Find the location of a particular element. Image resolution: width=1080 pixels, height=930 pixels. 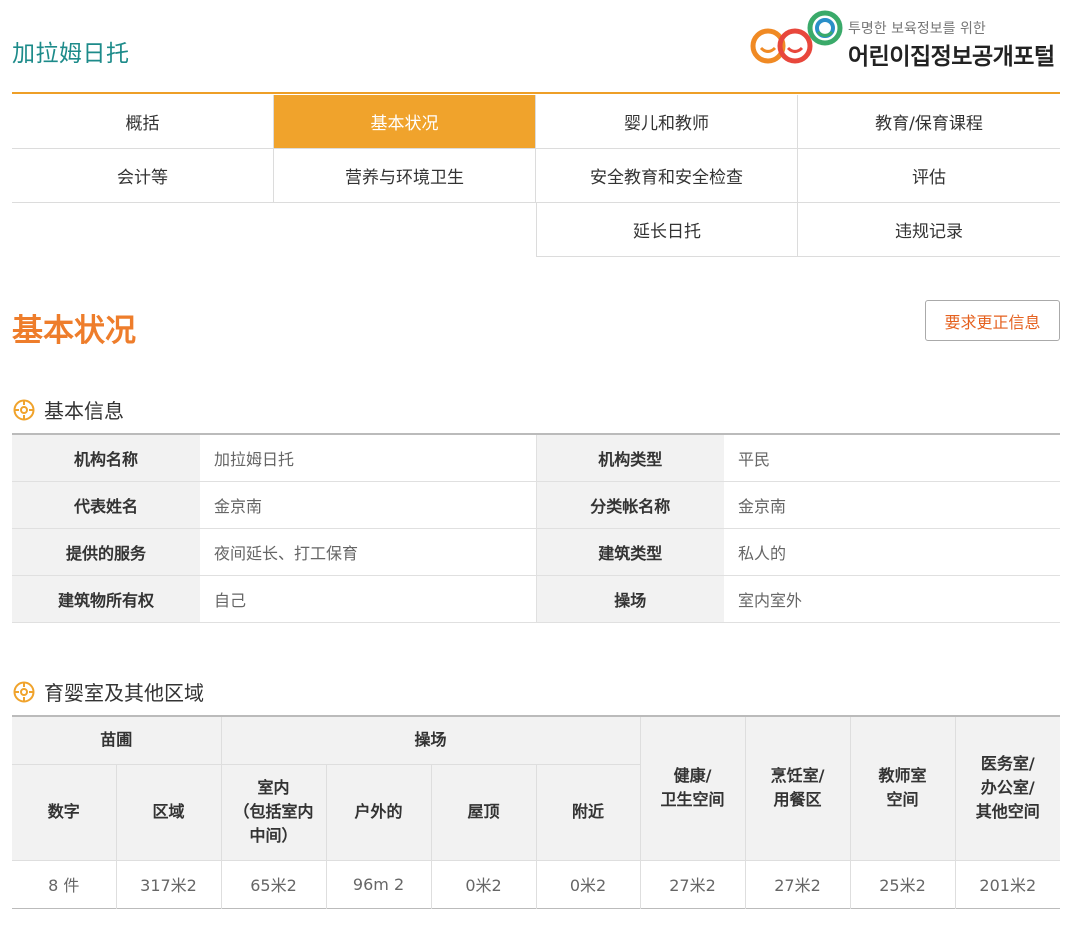

field-label: 机构名称 is located at coordinates (106, 458).